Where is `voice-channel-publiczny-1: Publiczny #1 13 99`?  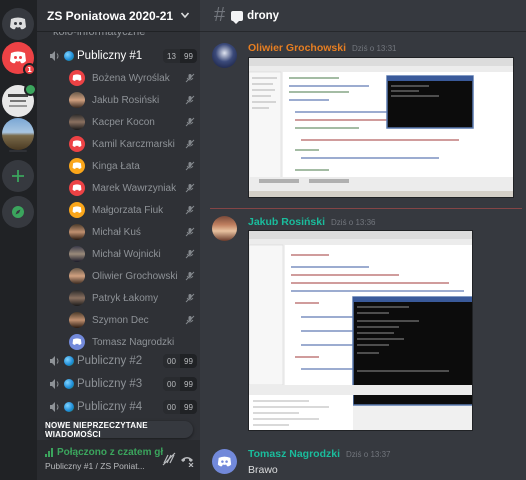
voice-channel-publiczny-1: Publiczny #1 13 99 is located at coordinates (123, 56).